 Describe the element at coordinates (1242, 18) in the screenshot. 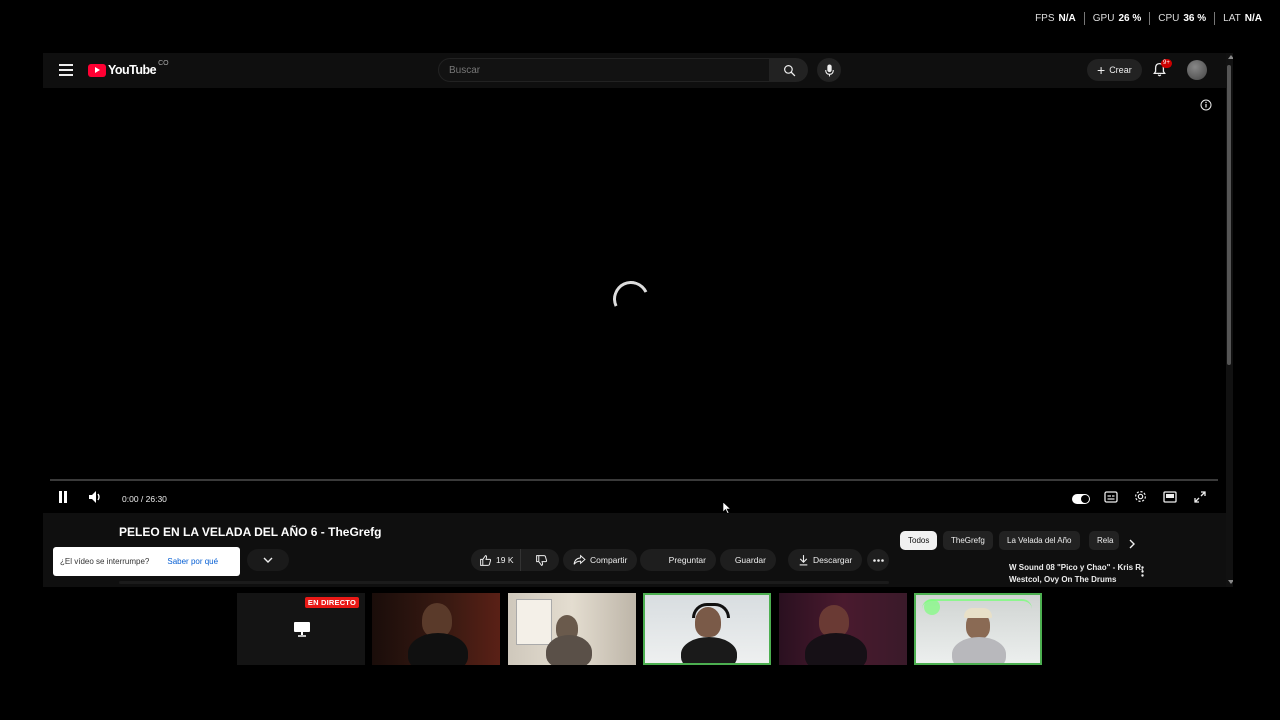

I see `stat-lat: LAT N/A` at that location.